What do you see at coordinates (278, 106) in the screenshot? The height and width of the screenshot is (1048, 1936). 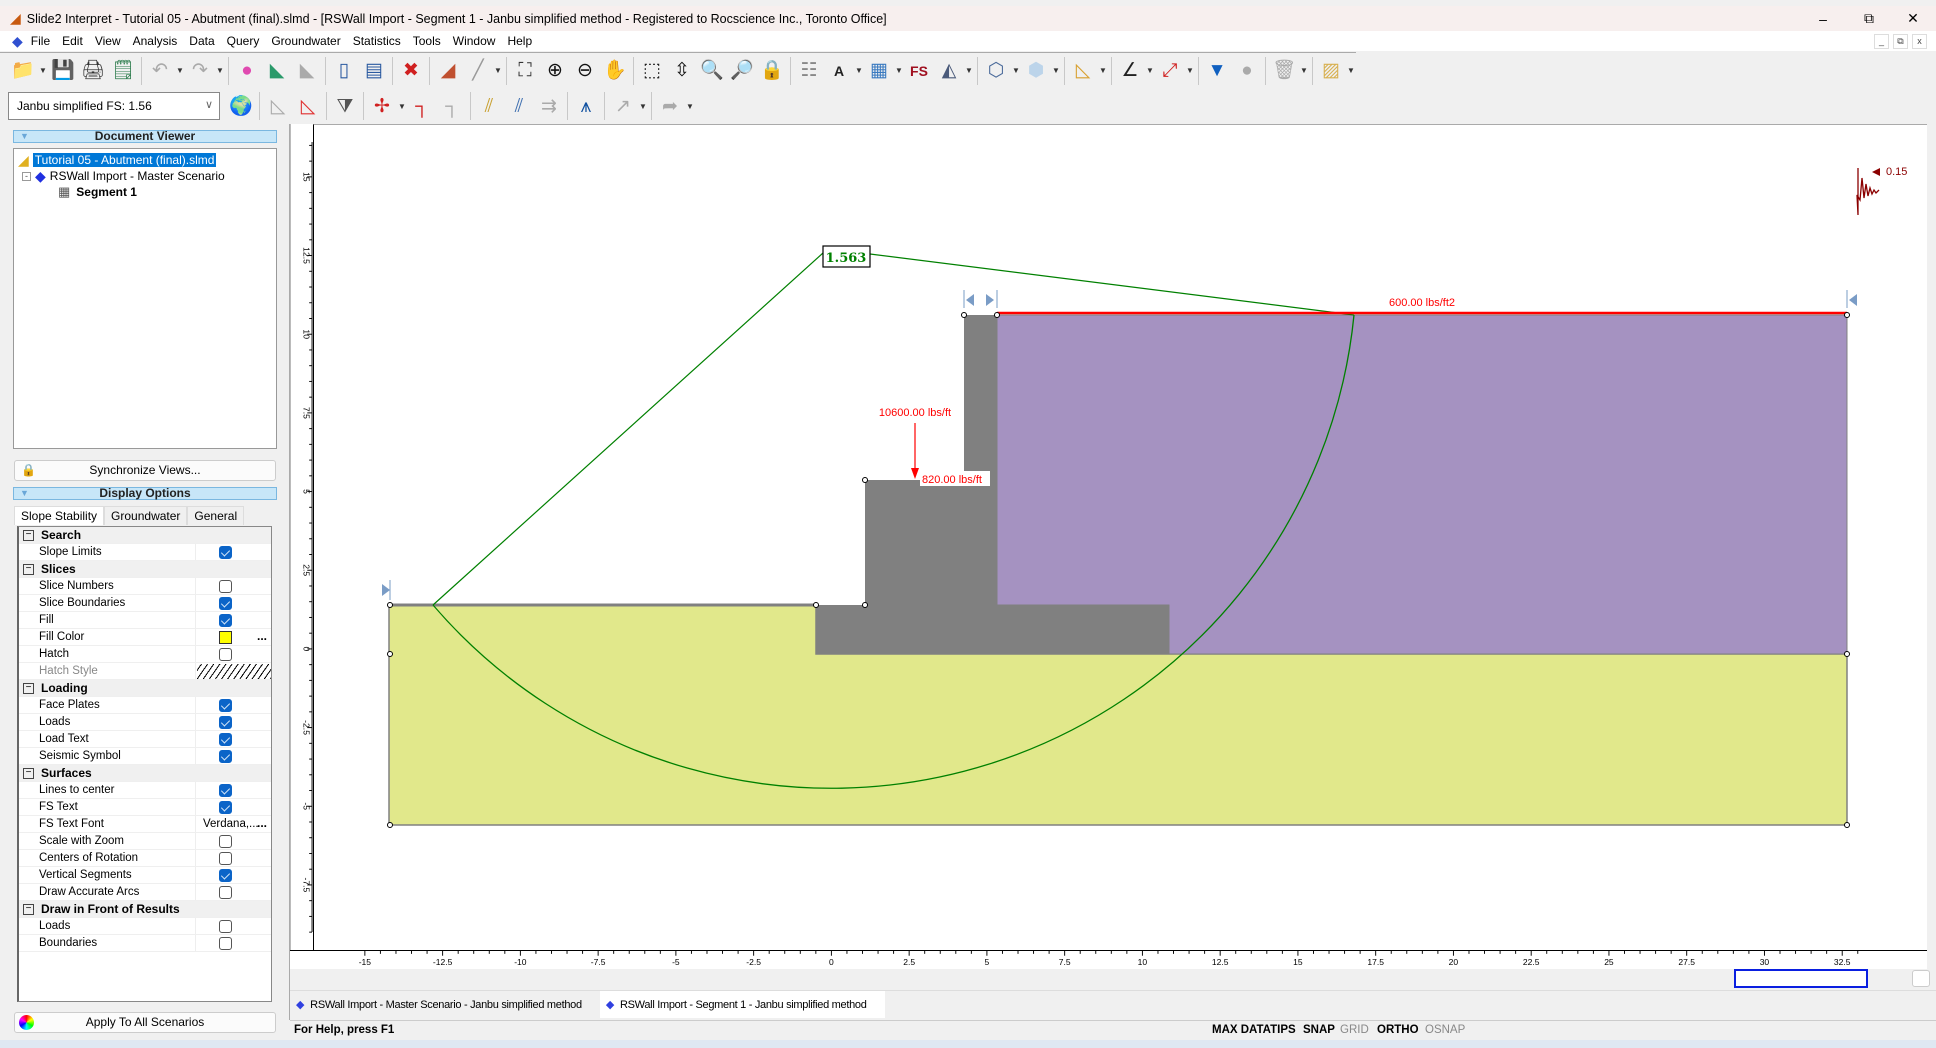 I see `slip-surface-button: ◺` at bounding box center [278, 106].